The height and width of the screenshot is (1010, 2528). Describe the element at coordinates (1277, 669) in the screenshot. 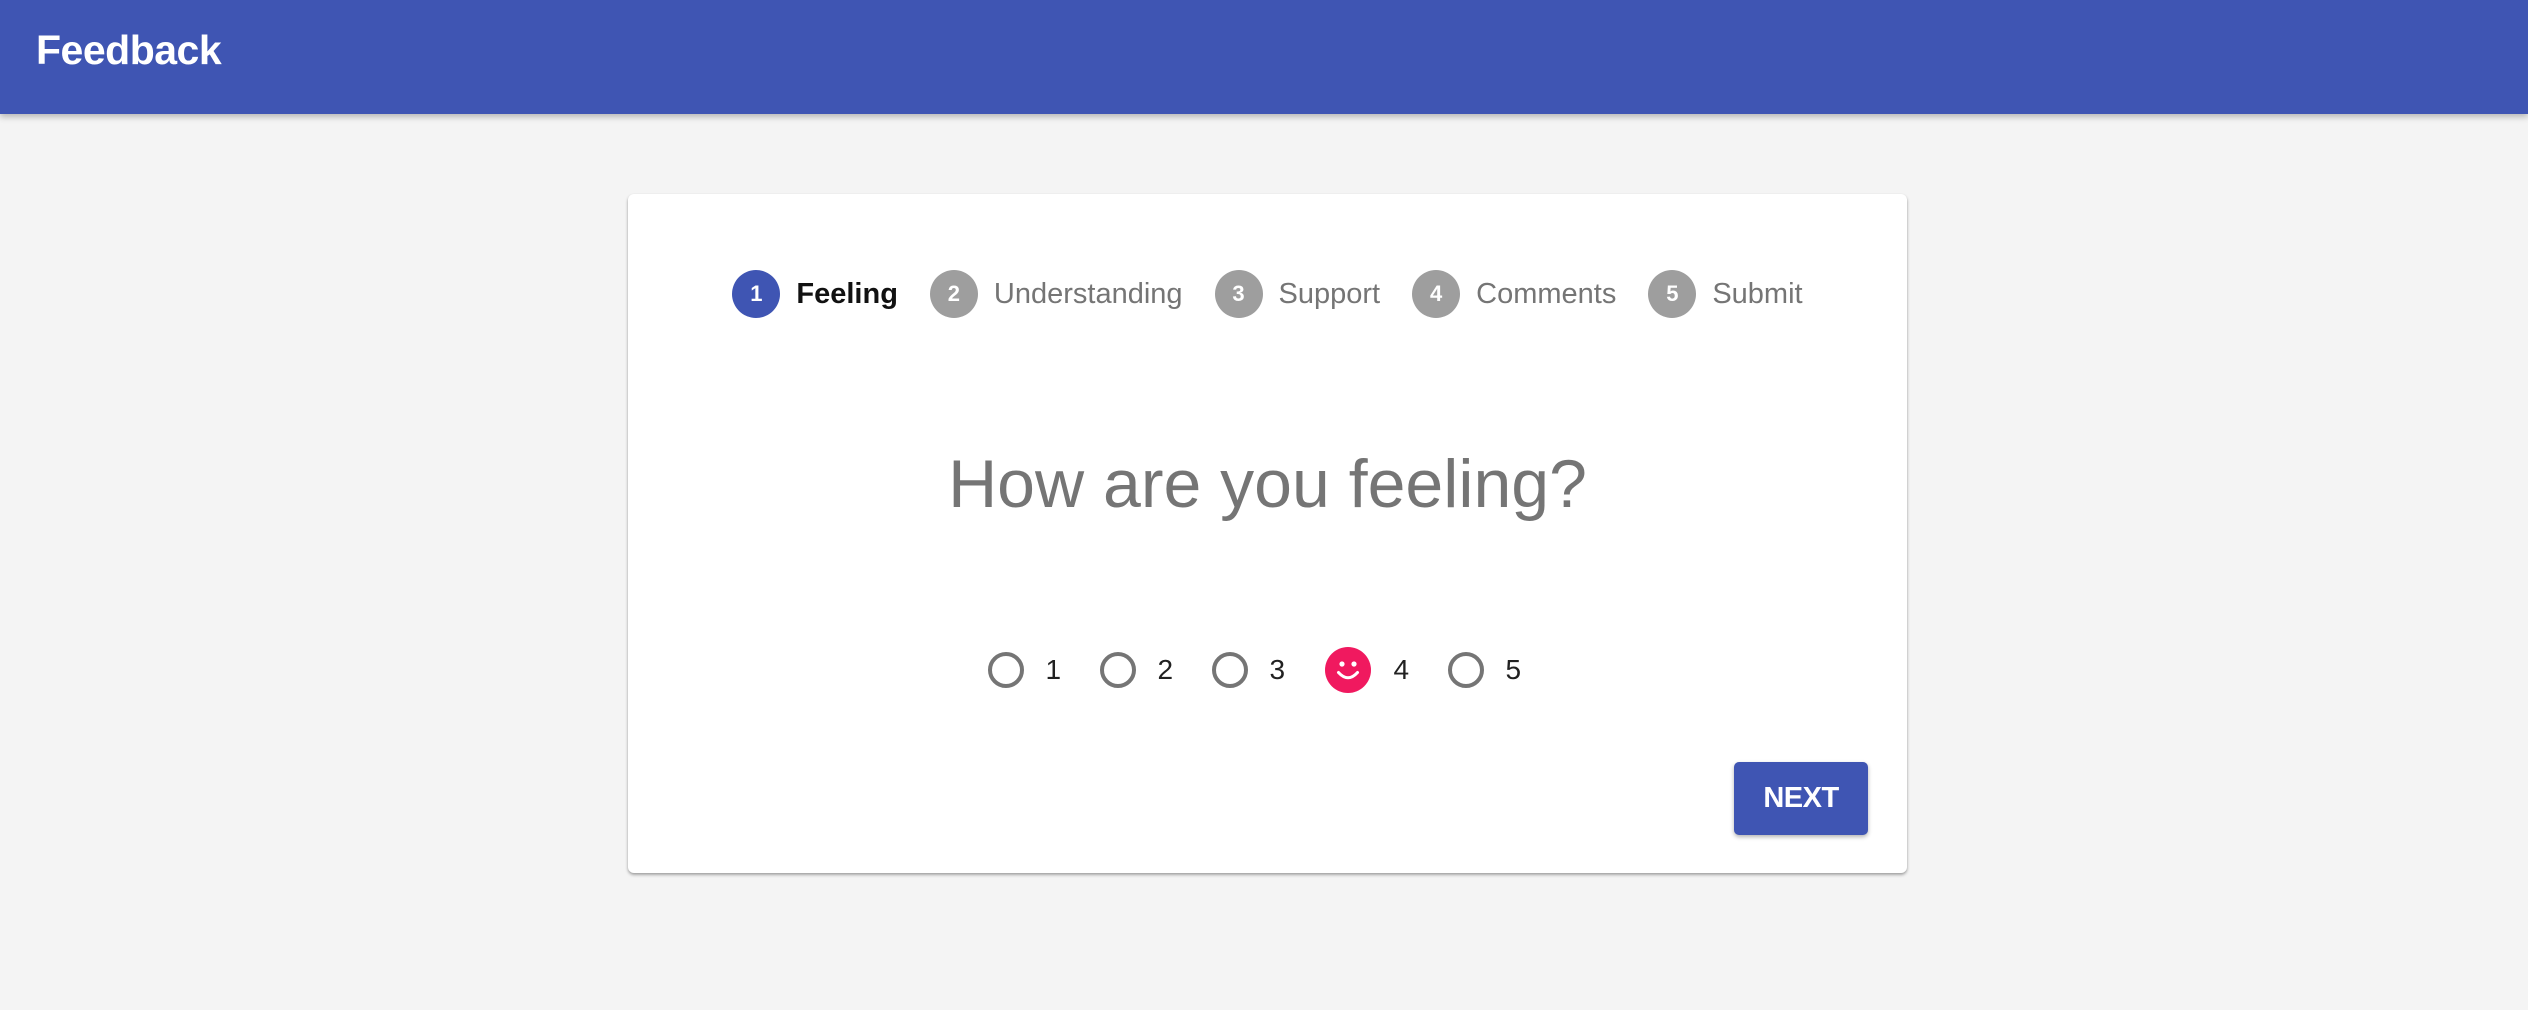

I see `rating-label-3: 3` at that location.